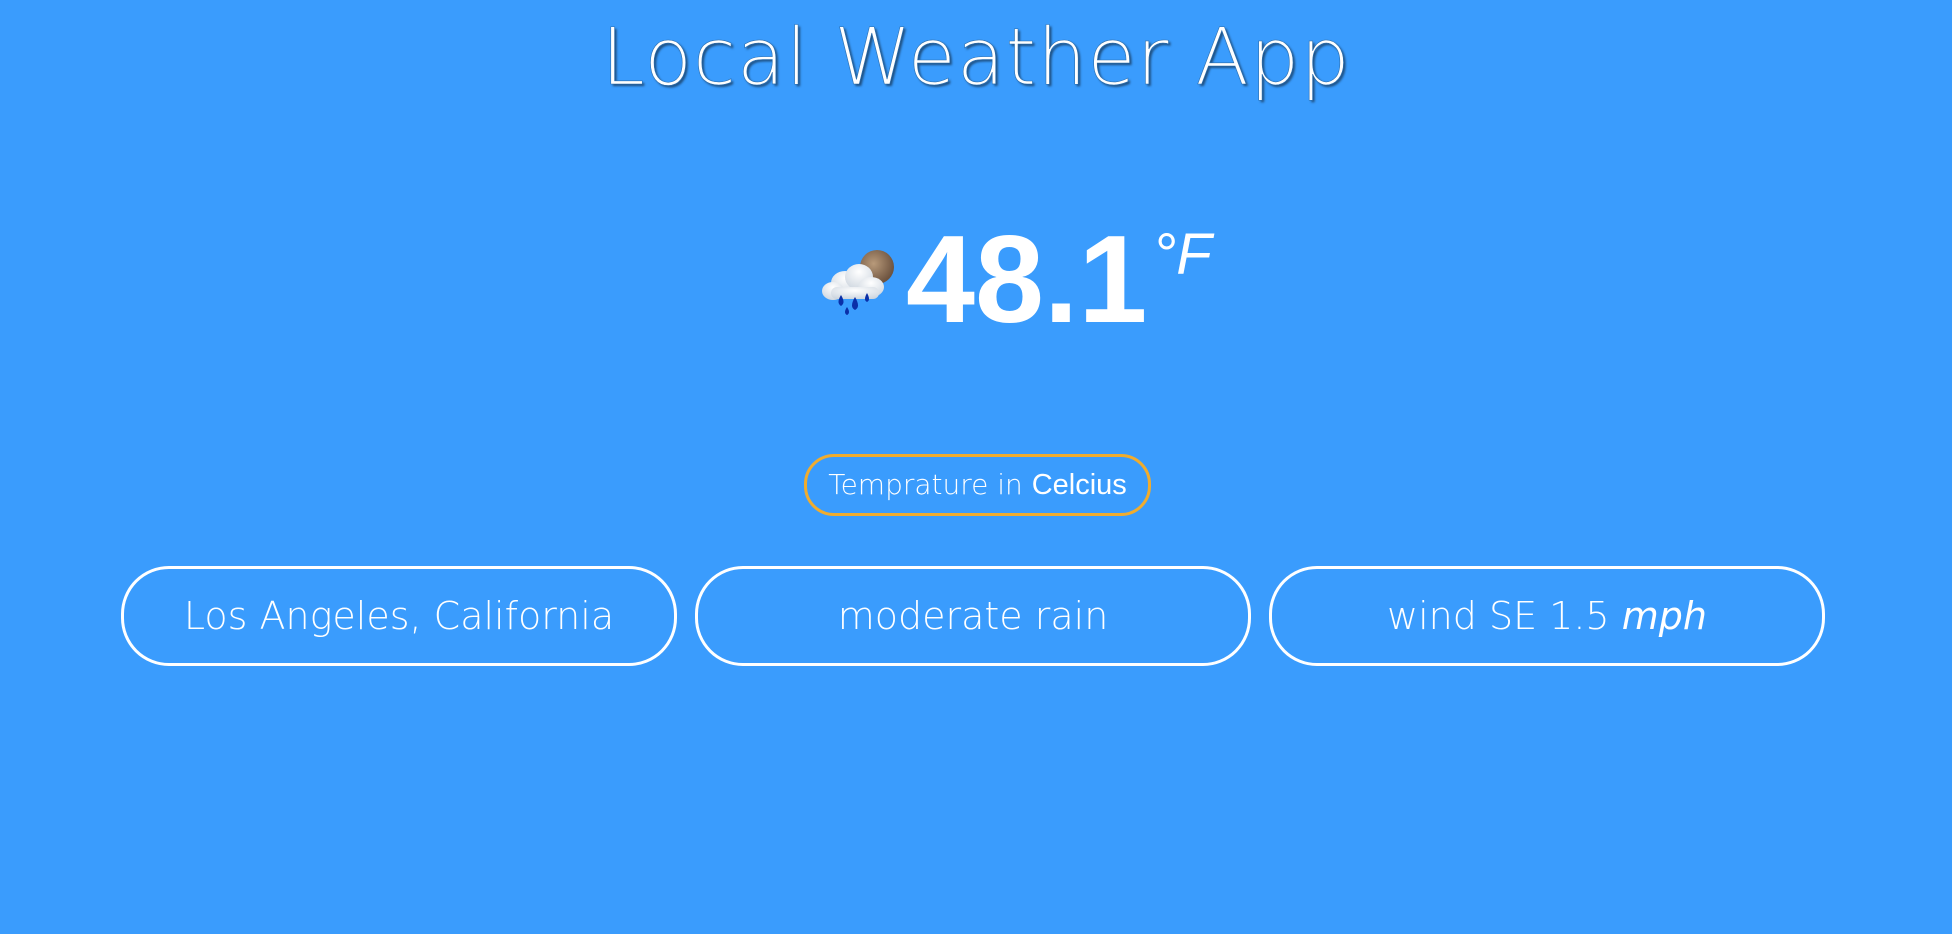 This screenshot has width=1952, height=934. I want to click on wind-unit-label: mph, so click(1664, 616).